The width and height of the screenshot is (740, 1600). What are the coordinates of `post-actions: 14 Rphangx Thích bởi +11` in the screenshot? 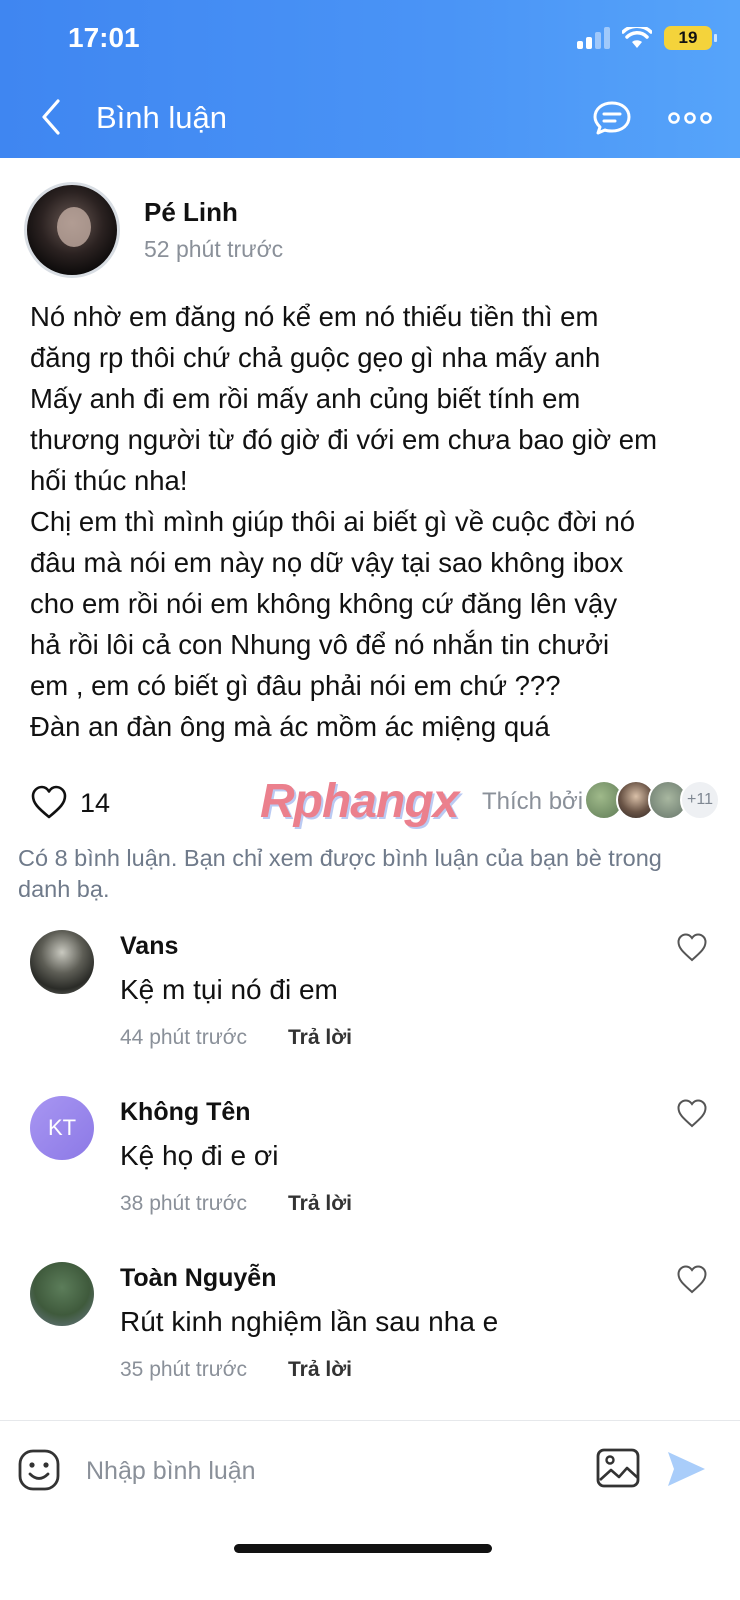 It's located at (375, 801).